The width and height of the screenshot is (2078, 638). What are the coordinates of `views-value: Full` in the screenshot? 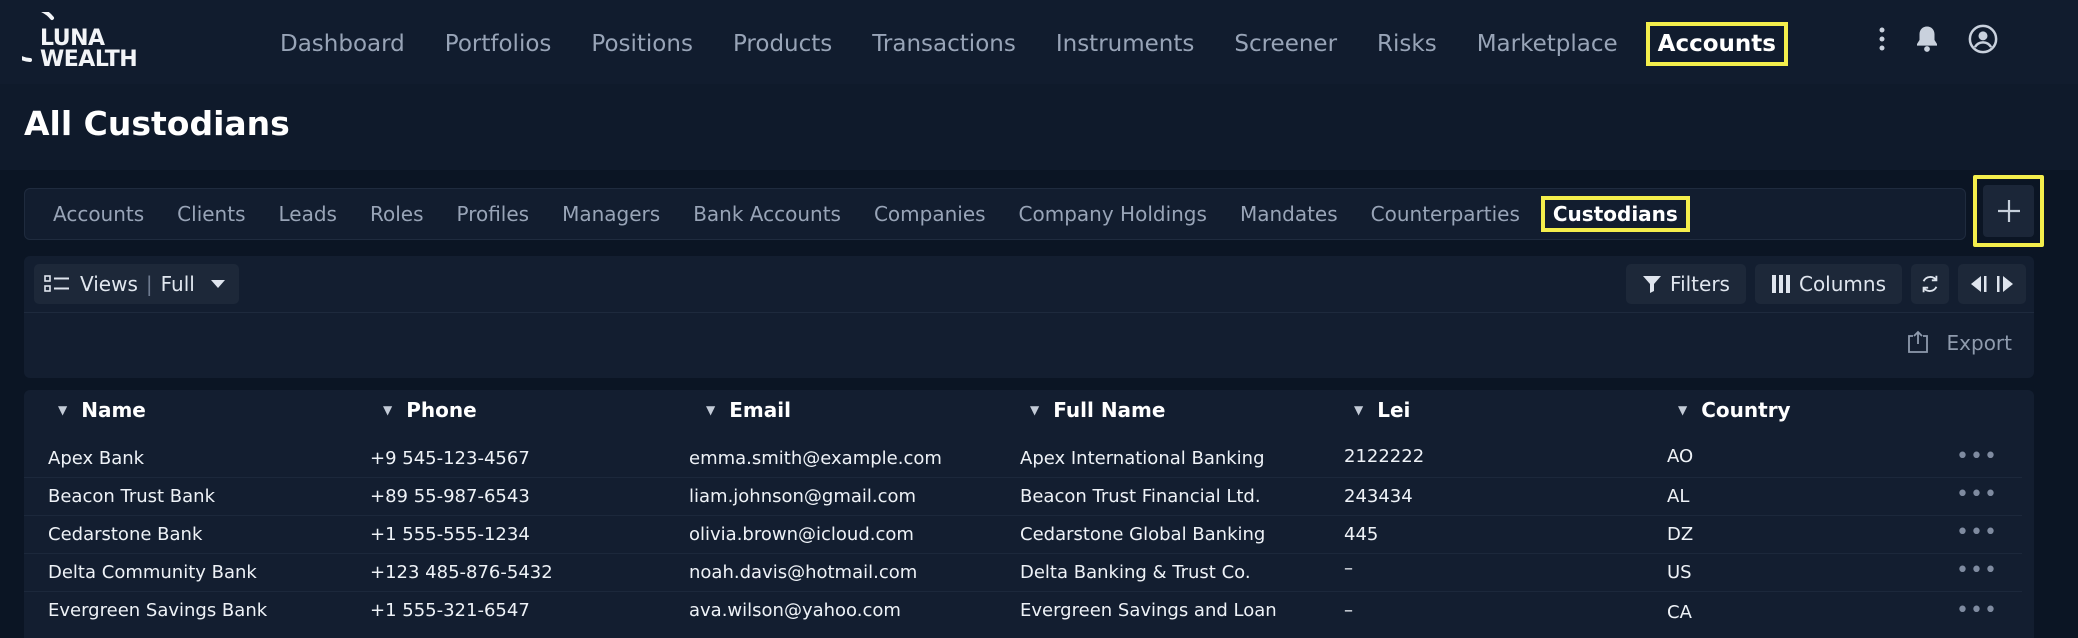 It's located at (177, 284).